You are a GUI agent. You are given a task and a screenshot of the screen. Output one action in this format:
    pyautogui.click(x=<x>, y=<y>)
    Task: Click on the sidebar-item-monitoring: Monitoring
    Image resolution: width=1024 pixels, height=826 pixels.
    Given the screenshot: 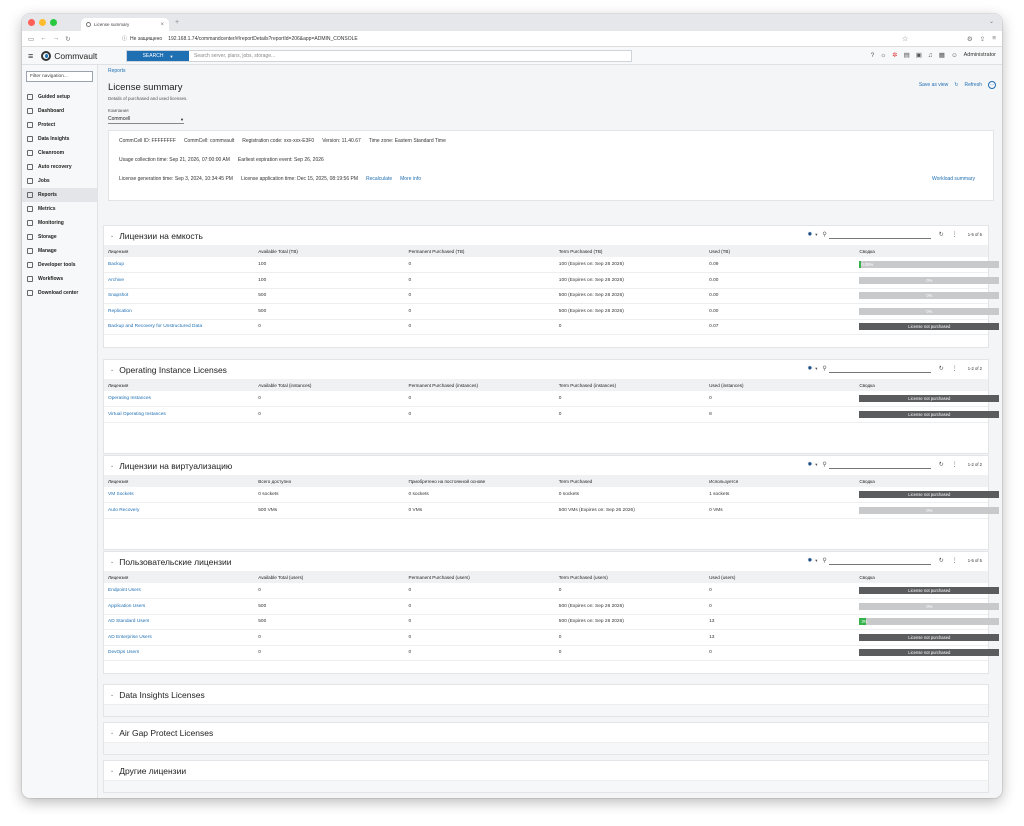 What is the action you would take?
    pyautogui.click(x=59, y=223)
    